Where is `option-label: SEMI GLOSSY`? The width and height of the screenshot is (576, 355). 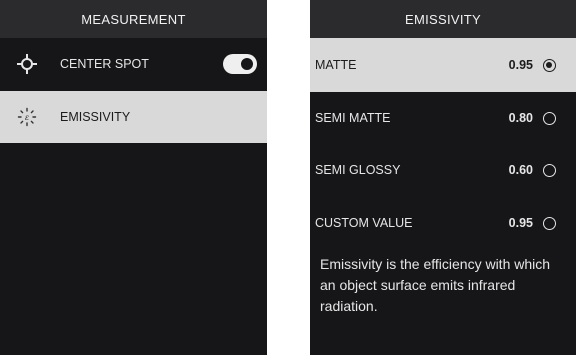 option-label: SEMI GLOSSY is located at coordinates (358, 170).